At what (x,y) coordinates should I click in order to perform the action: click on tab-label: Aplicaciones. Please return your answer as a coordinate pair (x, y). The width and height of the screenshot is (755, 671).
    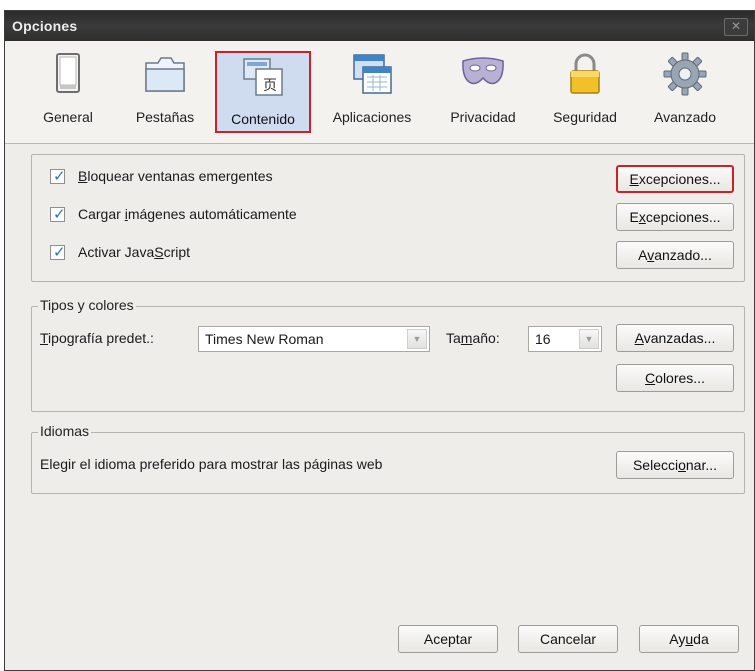
    Looking at the image, I should click on (372, 117).